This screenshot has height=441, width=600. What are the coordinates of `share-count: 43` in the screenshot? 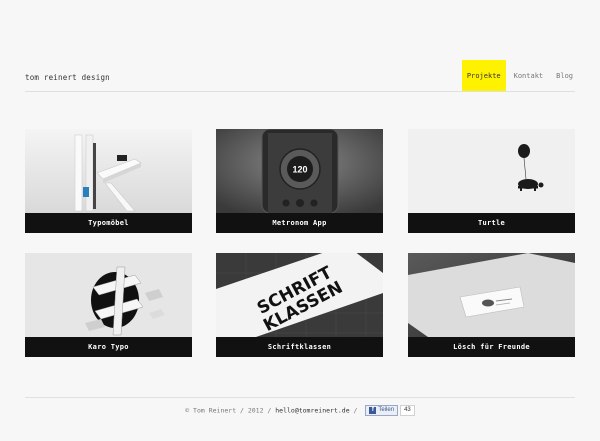 It's located at (407, 410).